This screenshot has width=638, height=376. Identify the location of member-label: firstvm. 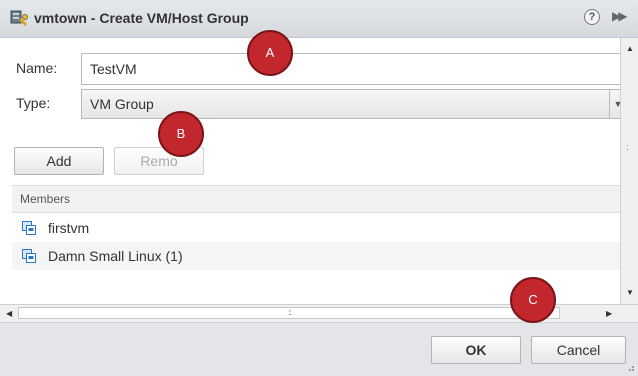
(69, 228).